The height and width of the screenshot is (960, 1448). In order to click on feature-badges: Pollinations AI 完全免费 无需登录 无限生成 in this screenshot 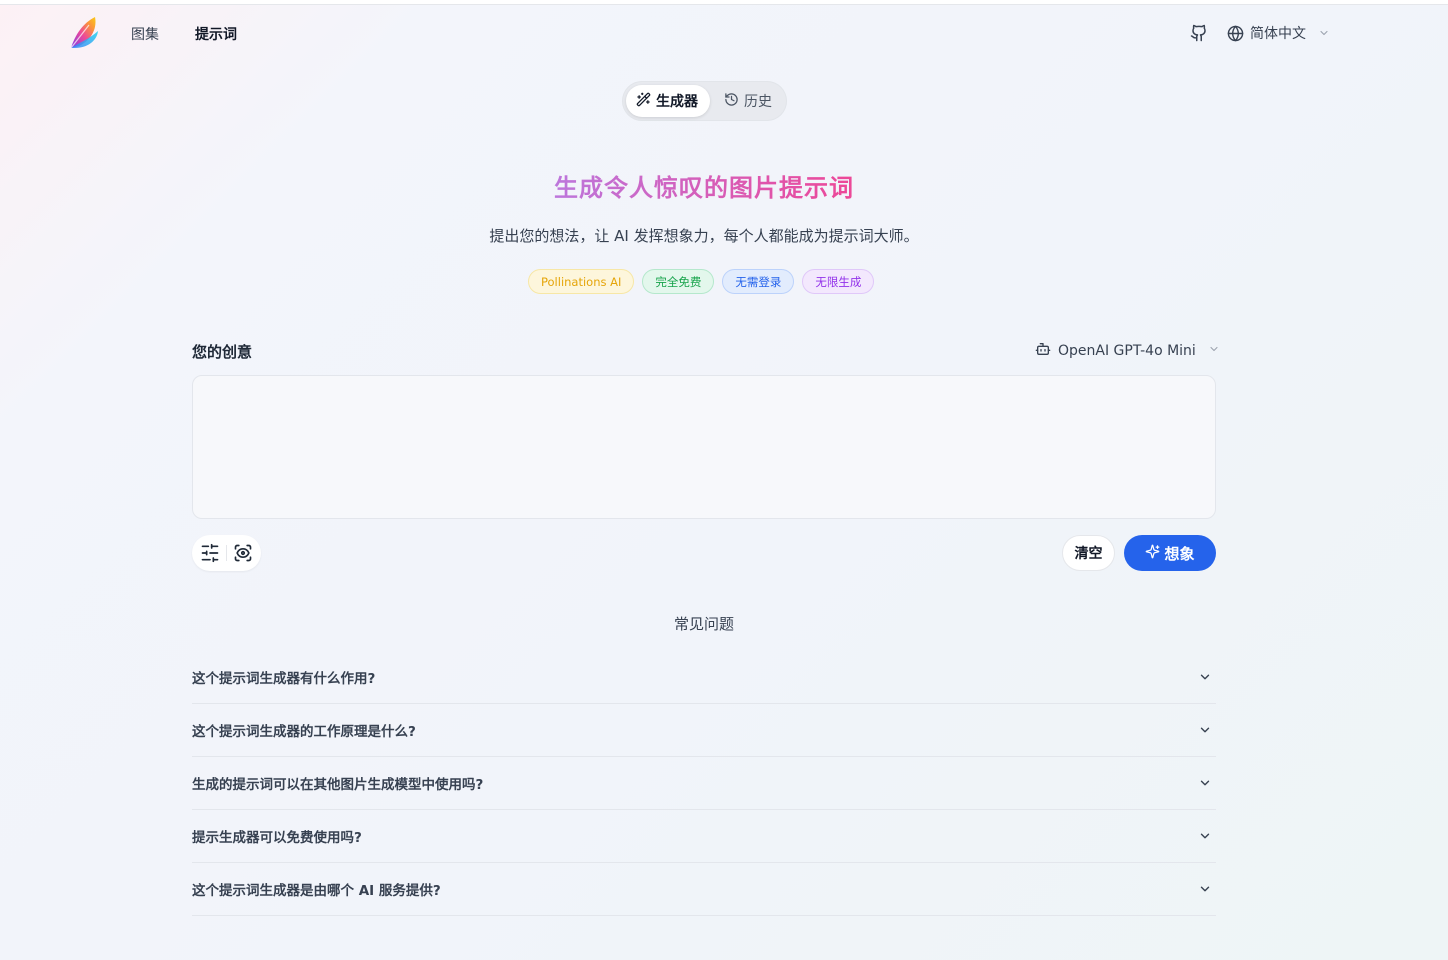, I will do `click(701, 281)`.